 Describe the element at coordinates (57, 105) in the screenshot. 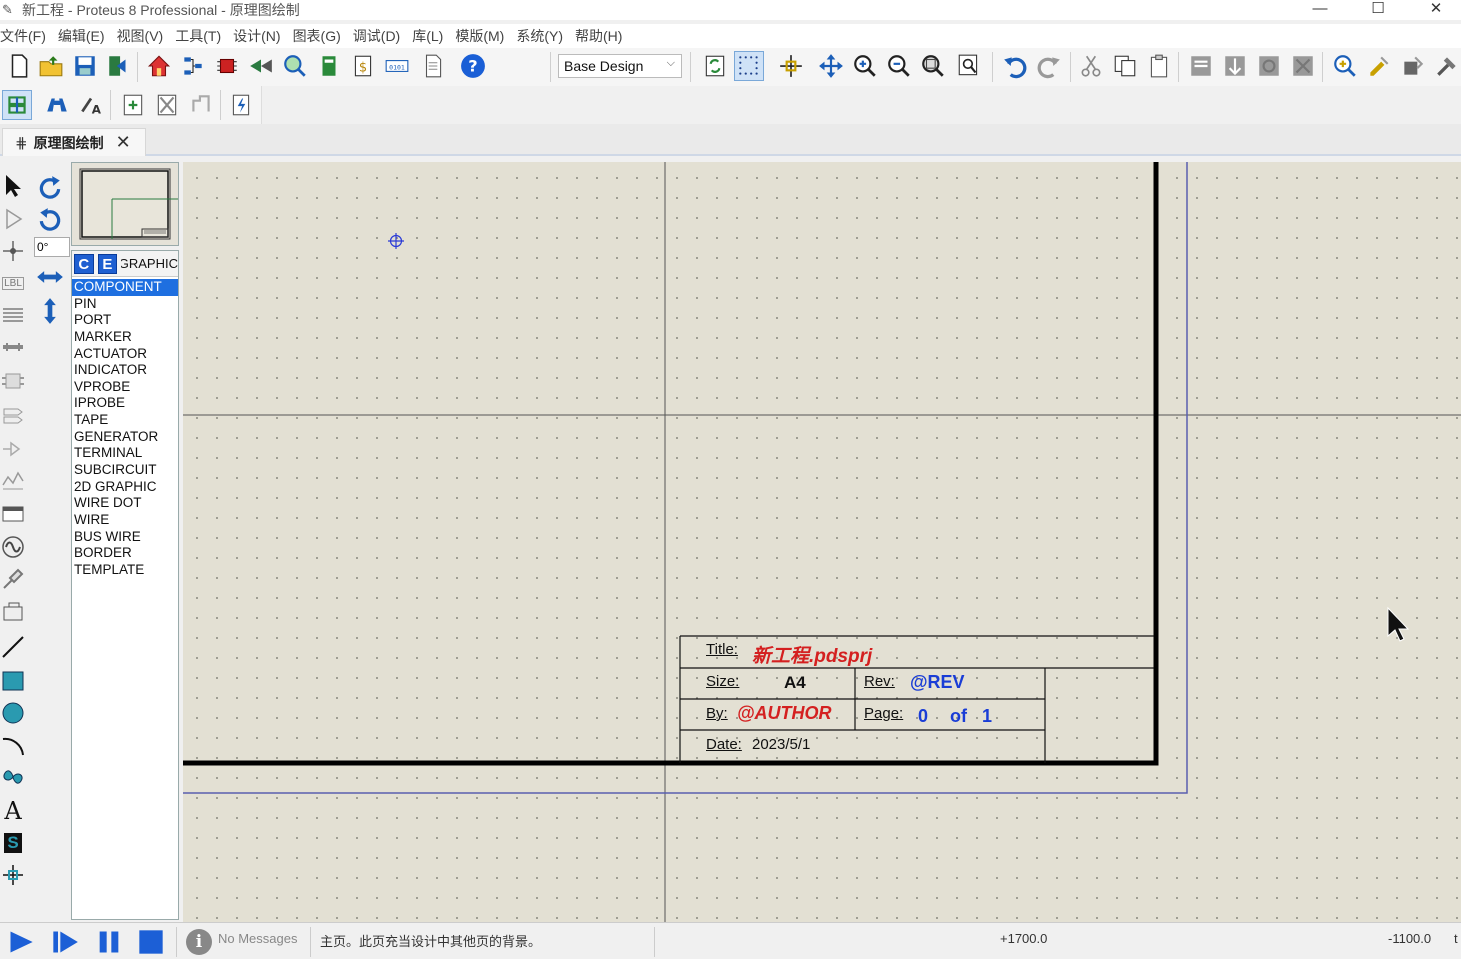

I see `search-tag-icon` at that location.